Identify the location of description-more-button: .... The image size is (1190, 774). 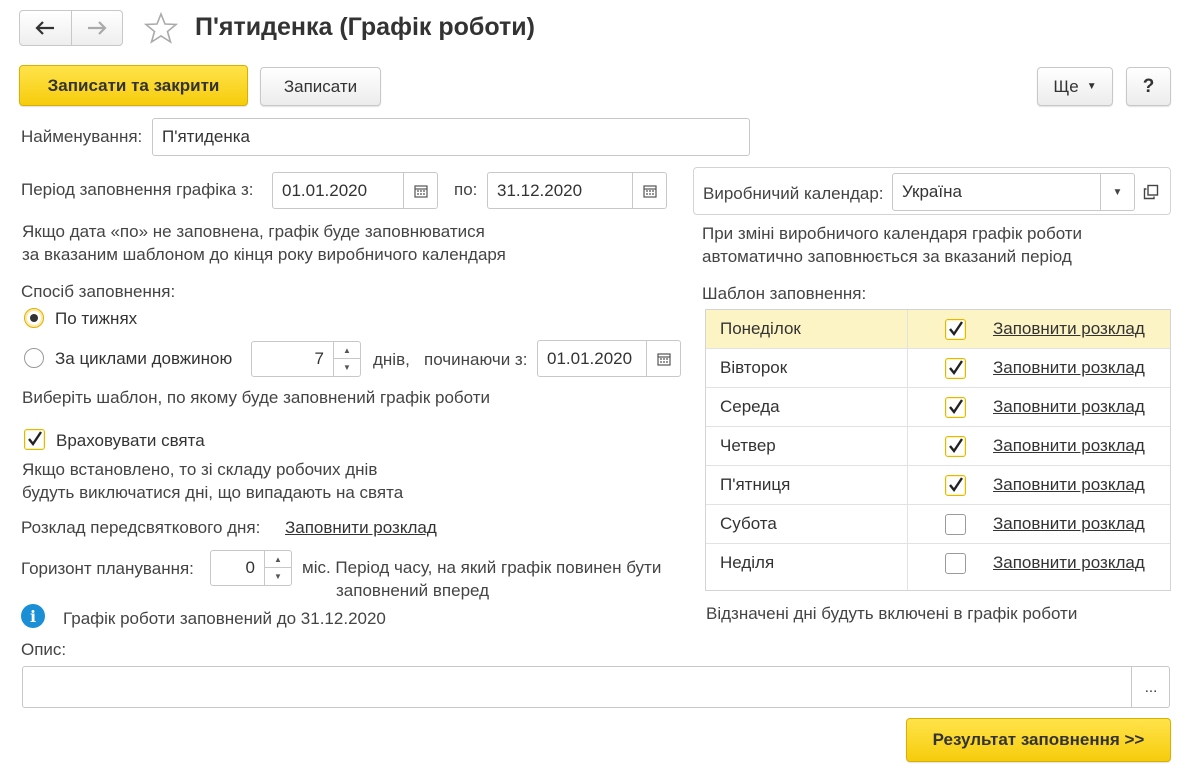
(1150, 687).